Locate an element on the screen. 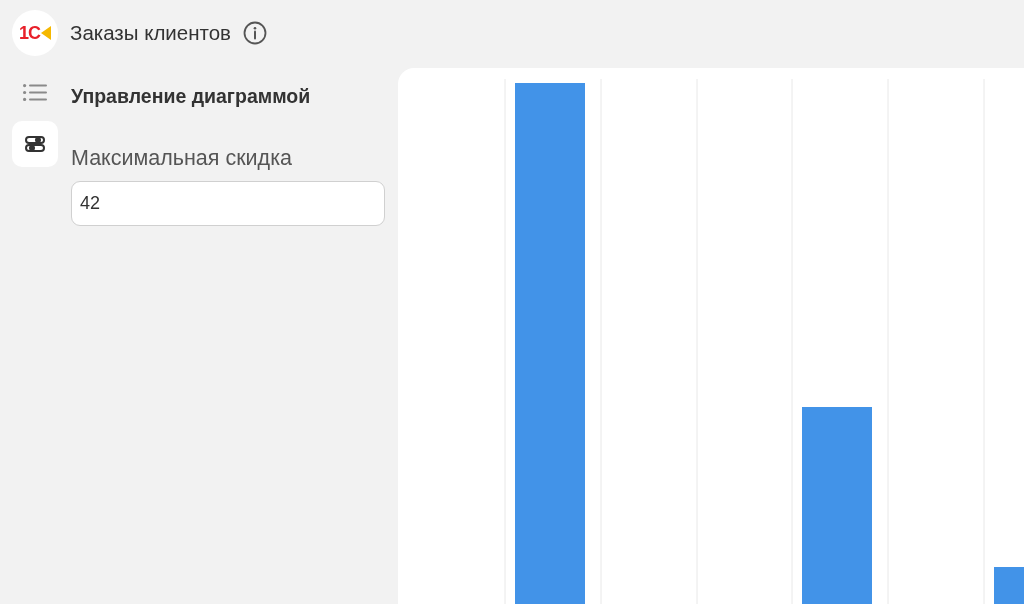 The width and height of the screenshot is (1024, 604). switches-button is located at coordinates (35, 144).